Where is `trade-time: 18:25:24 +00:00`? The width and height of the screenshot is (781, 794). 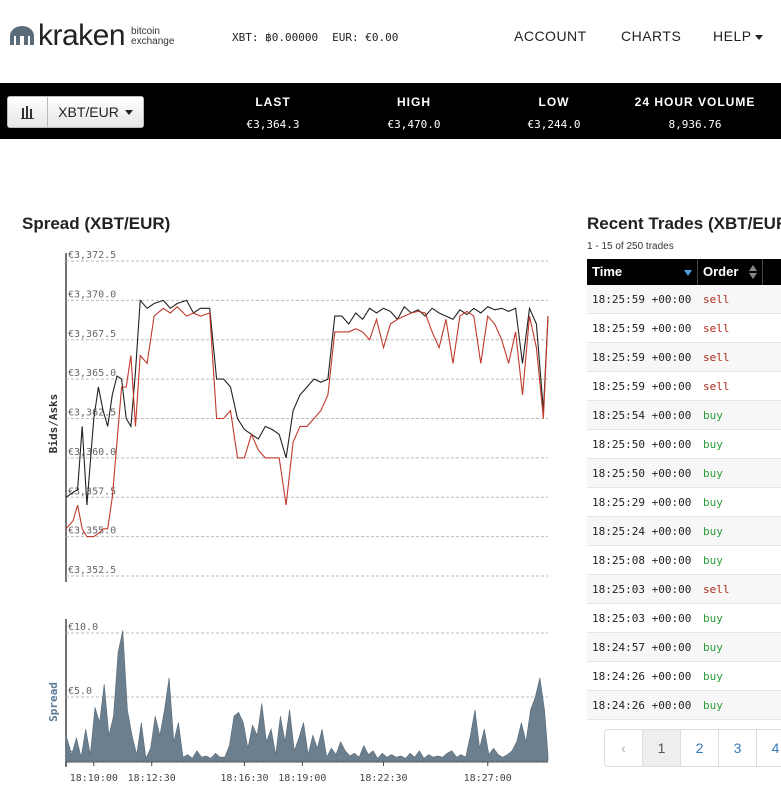
trade-time: 18:25:24 +00:00 is located at coordinates (642, 531).